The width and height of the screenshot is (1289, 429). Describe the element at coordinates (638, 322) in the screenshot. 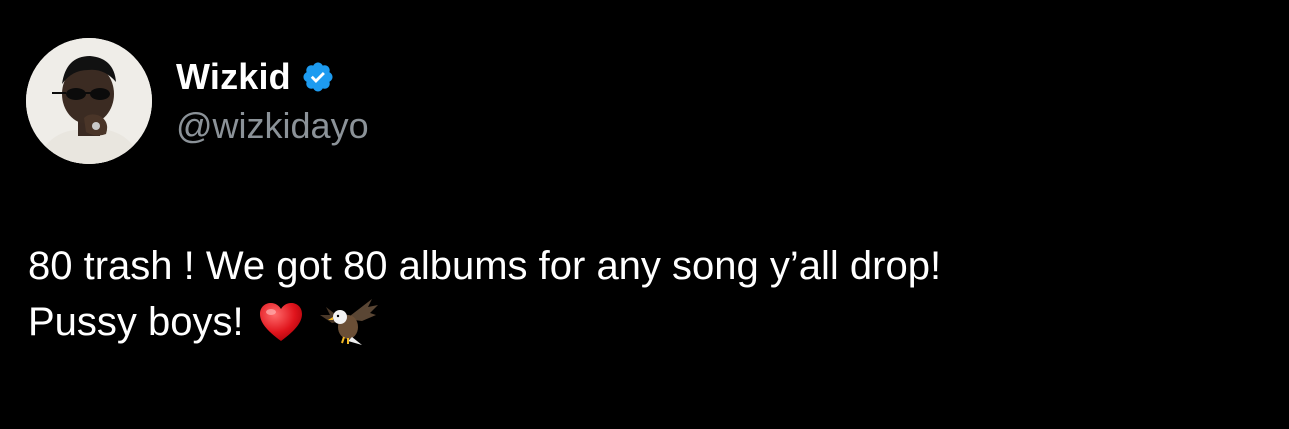

I see `tweet-text-line-2: Pussy boys!` at that location.